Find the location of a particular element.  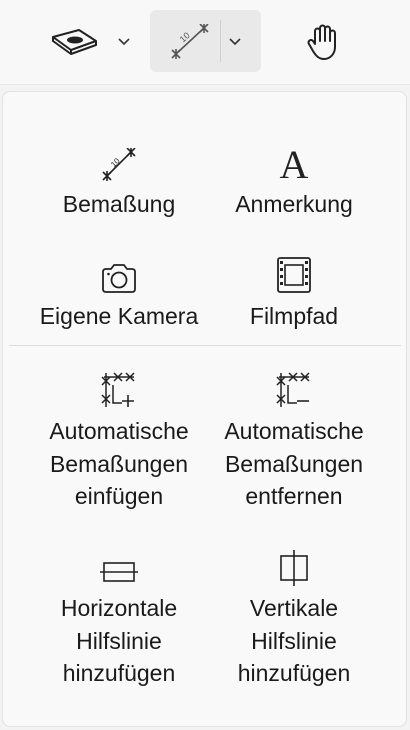

toolbar: 10 is located at coordinates (205, 42).